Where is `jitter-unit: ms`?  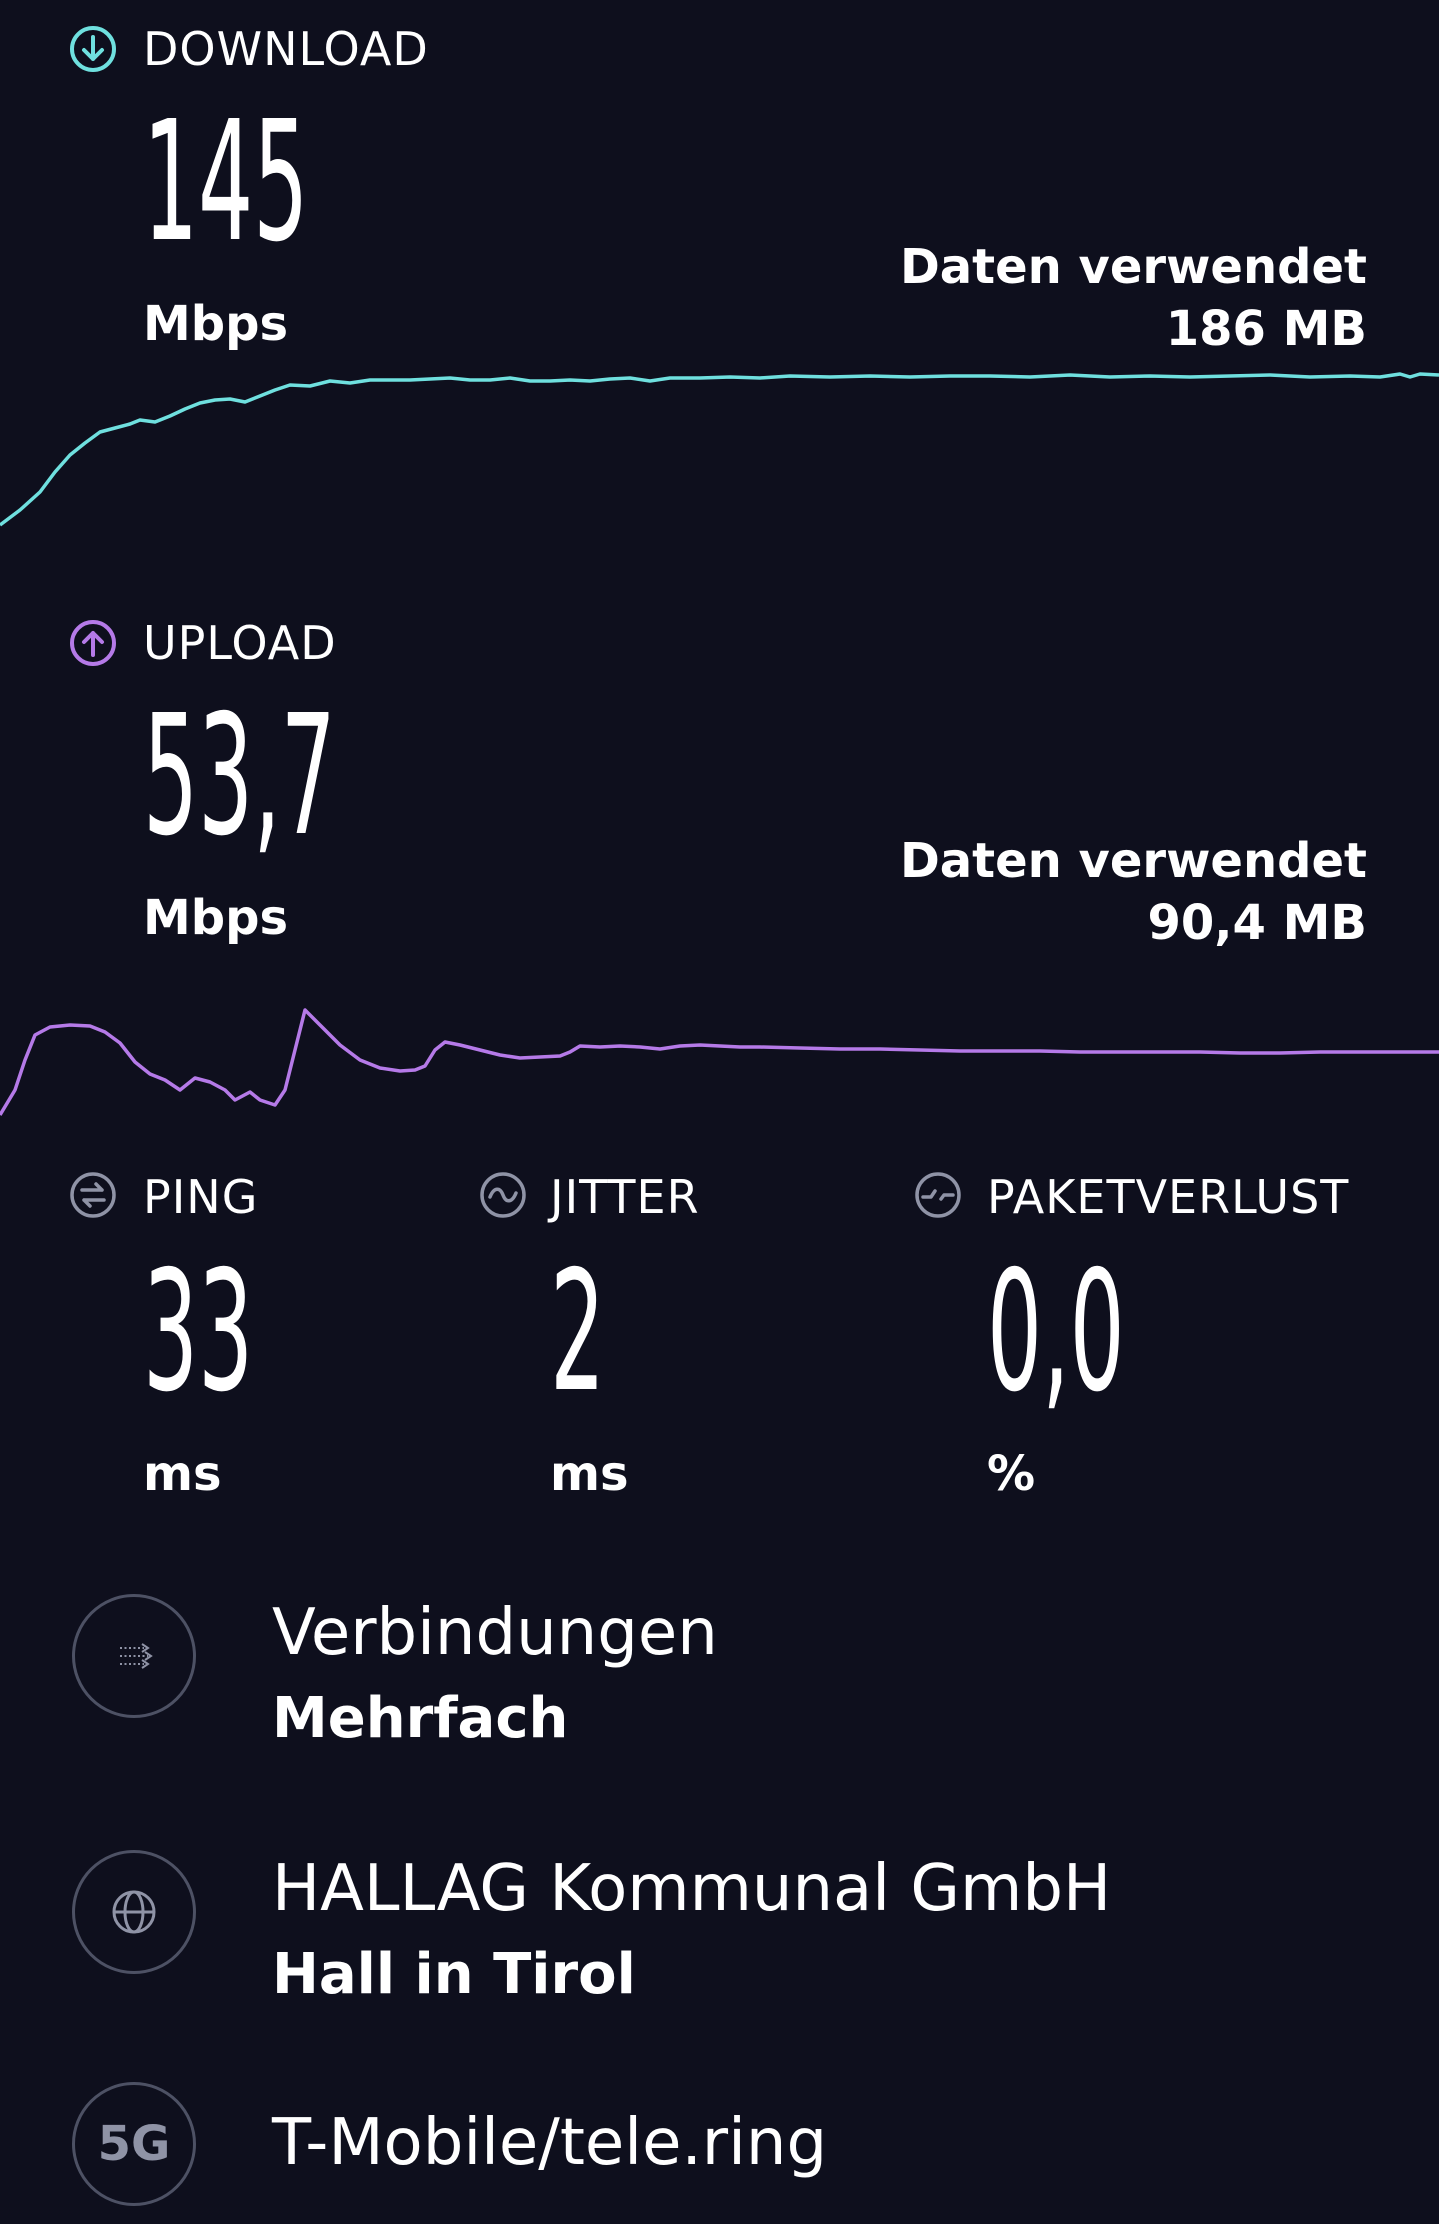
jitter-unit: ms is located at coordinates (589, 1474).